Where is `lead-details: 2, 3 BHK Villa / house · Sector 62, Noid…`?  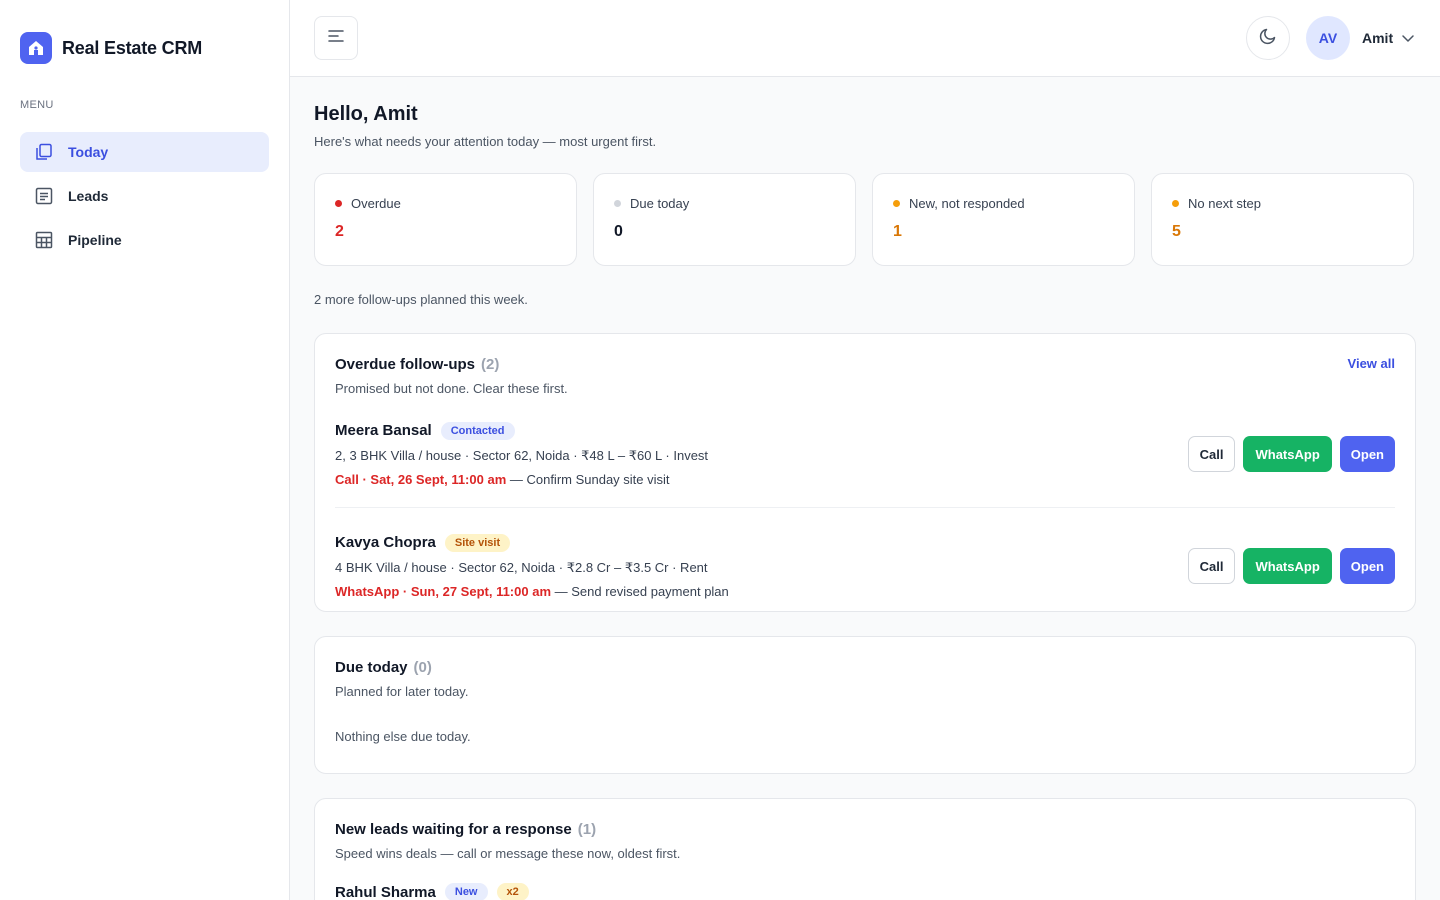 lead-details: 2, 3 BHK Villa / house · Sector 62, Noid… is located at coordinates (522, 455).